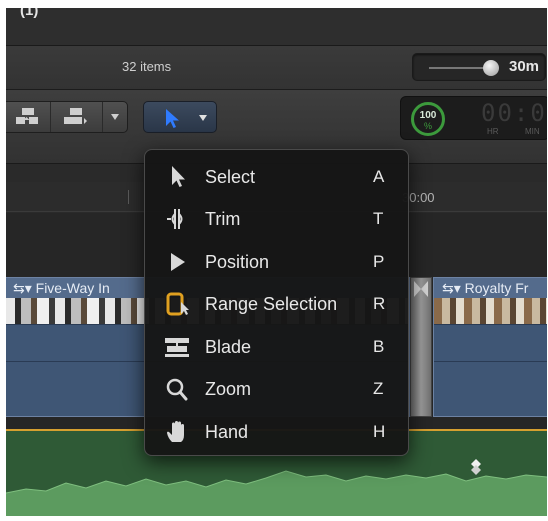 The height and width of the screenshot is (521, 548). Describe the element at coordinates (180, 117) in the screenshot. I see `tools-popup-button` at that location.